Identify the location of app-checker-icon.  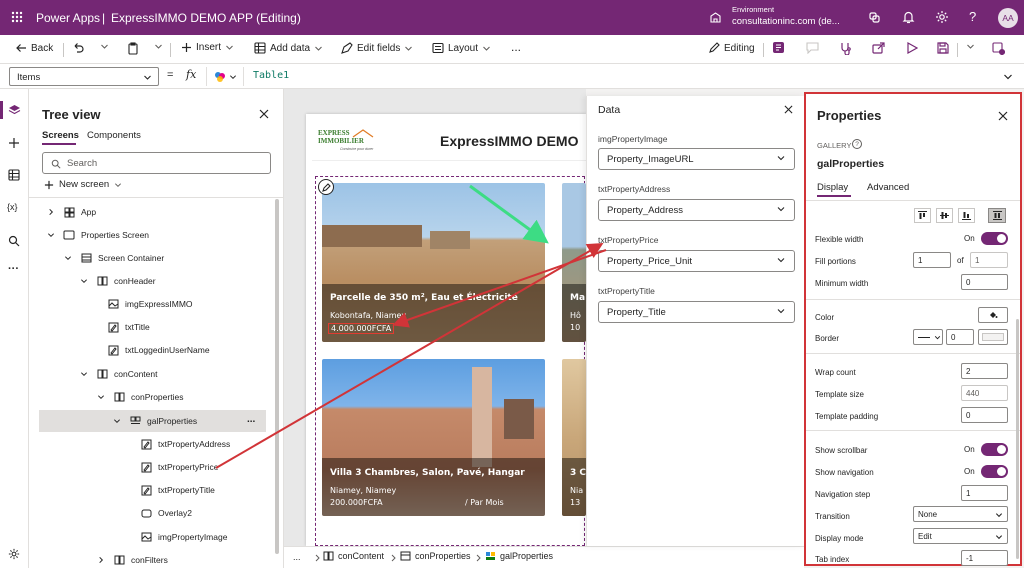
(778, 47).